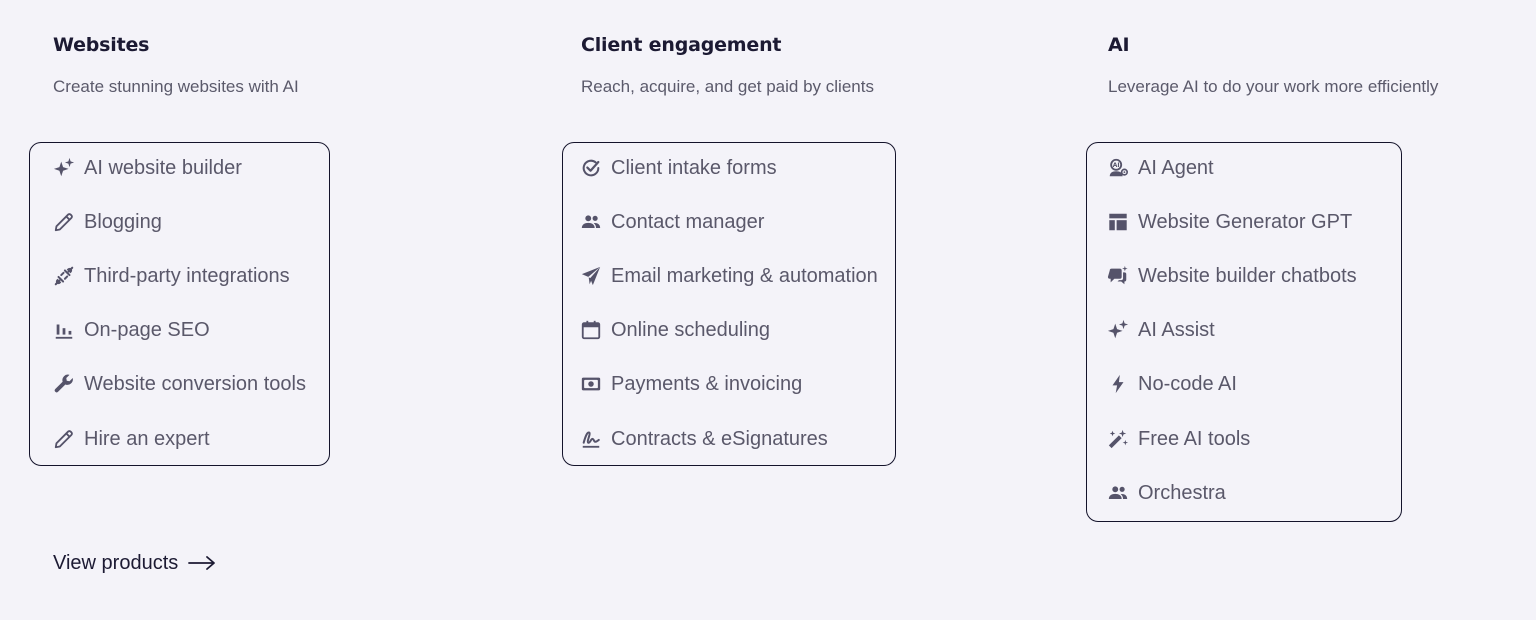 The width and height of the screenshot is (1536, 620). What do you see at coordinates (123, 221) in the screenshot?
I see `menu-item-label: Blogging` at bounding box center [123, 221].